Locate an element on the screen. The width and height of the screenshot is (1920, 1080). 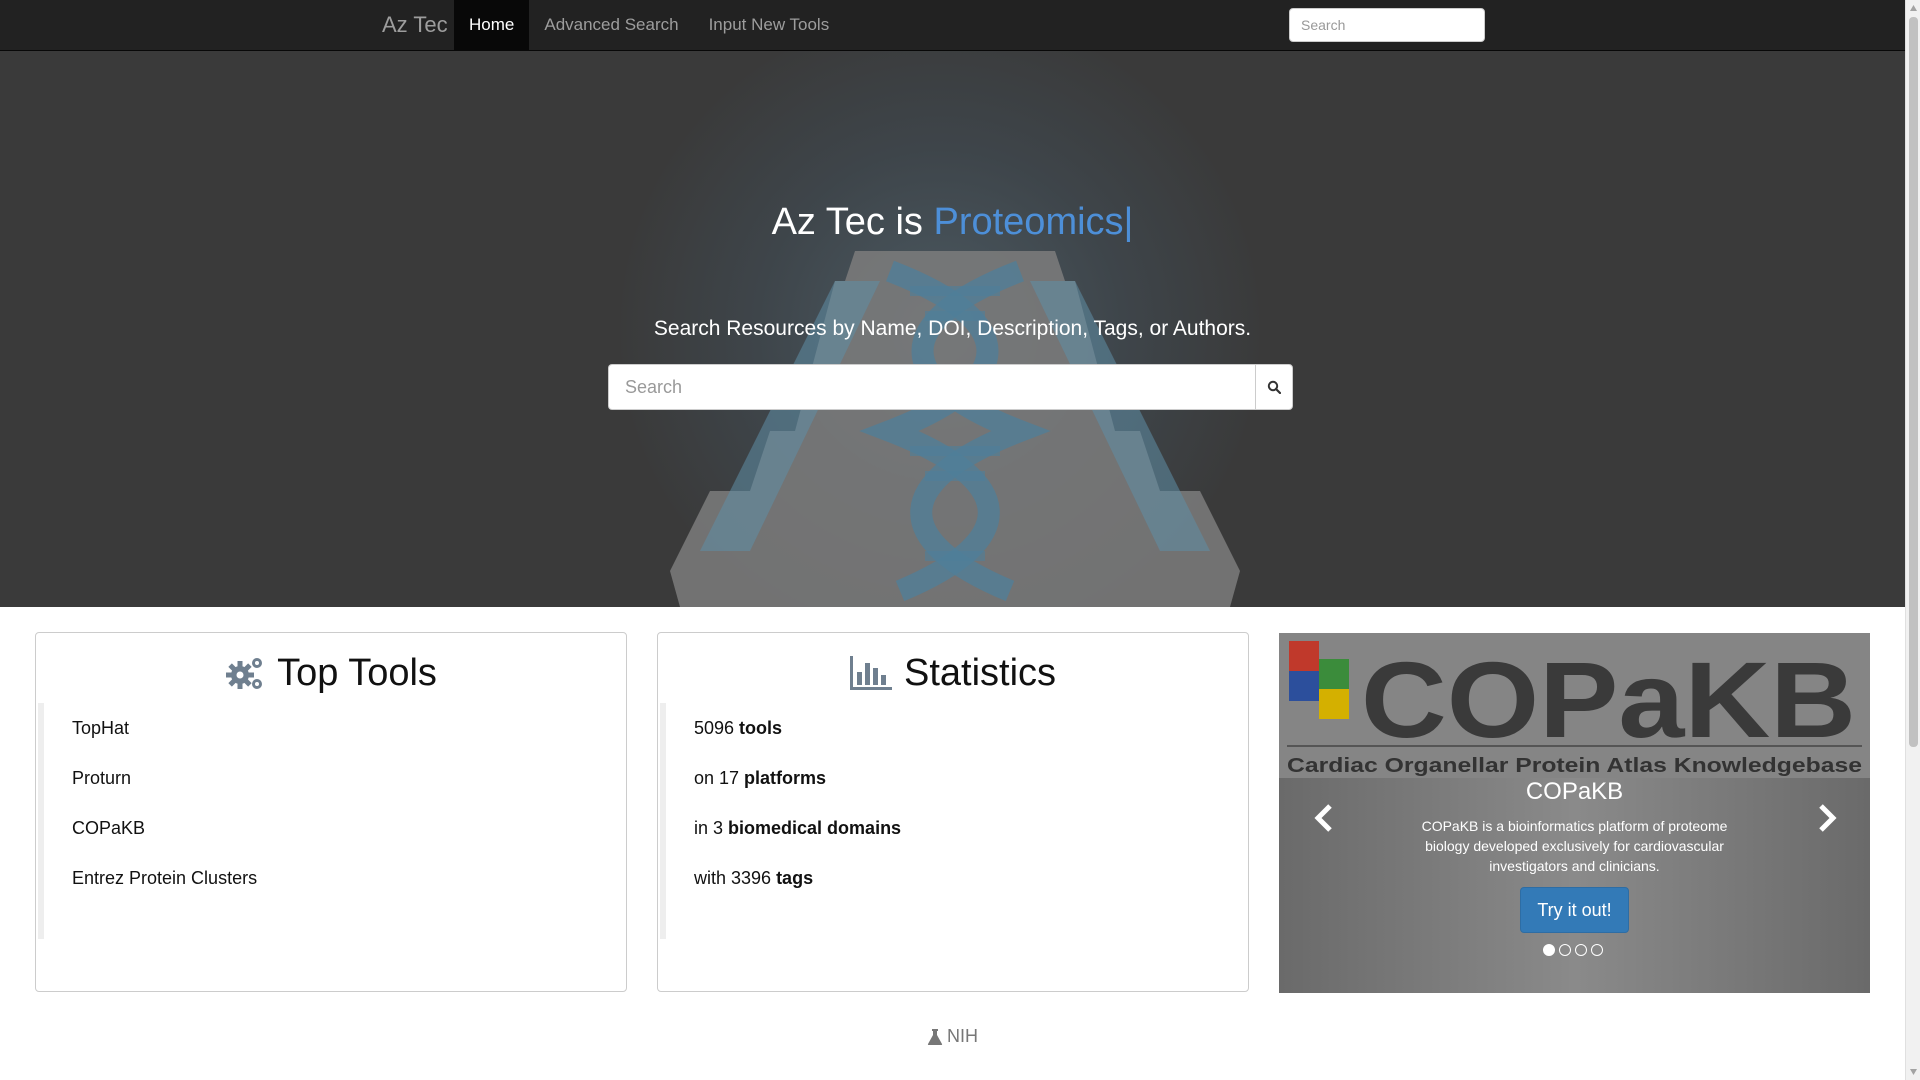
top-tools-heading: Top Tools is located at coordinates (331, 673).